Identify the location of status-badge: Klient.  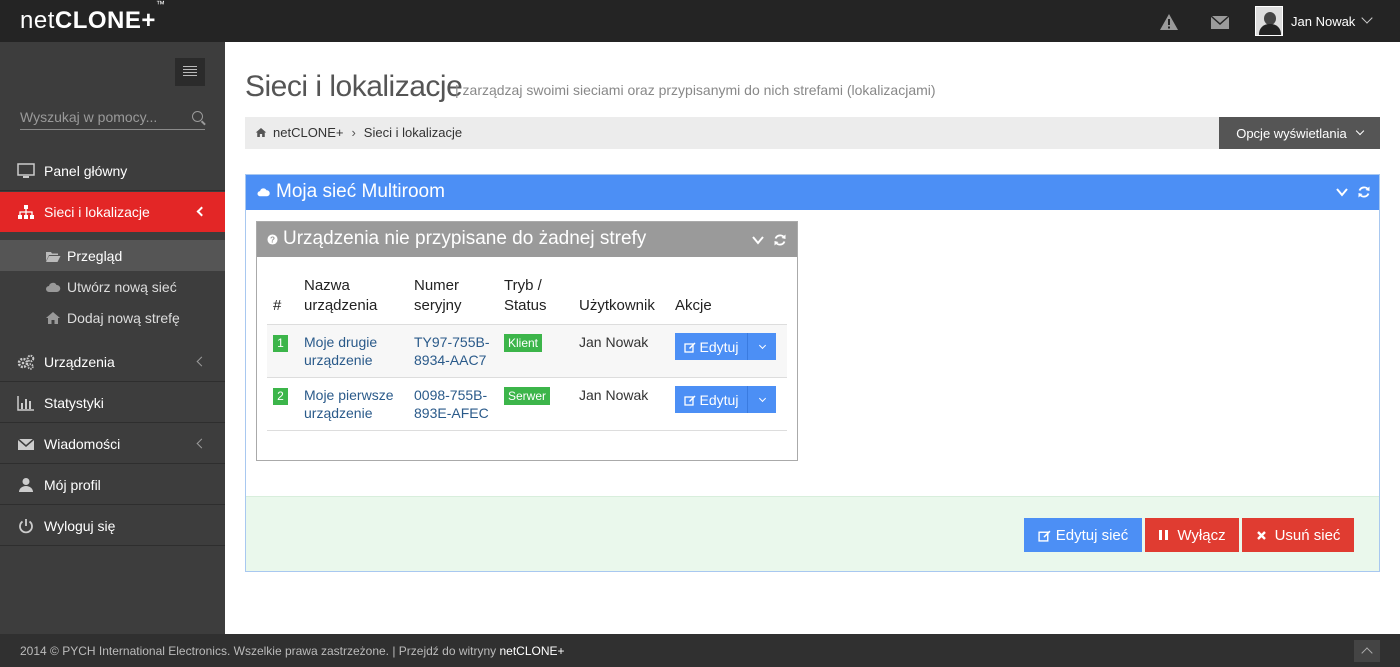
(523, 343).